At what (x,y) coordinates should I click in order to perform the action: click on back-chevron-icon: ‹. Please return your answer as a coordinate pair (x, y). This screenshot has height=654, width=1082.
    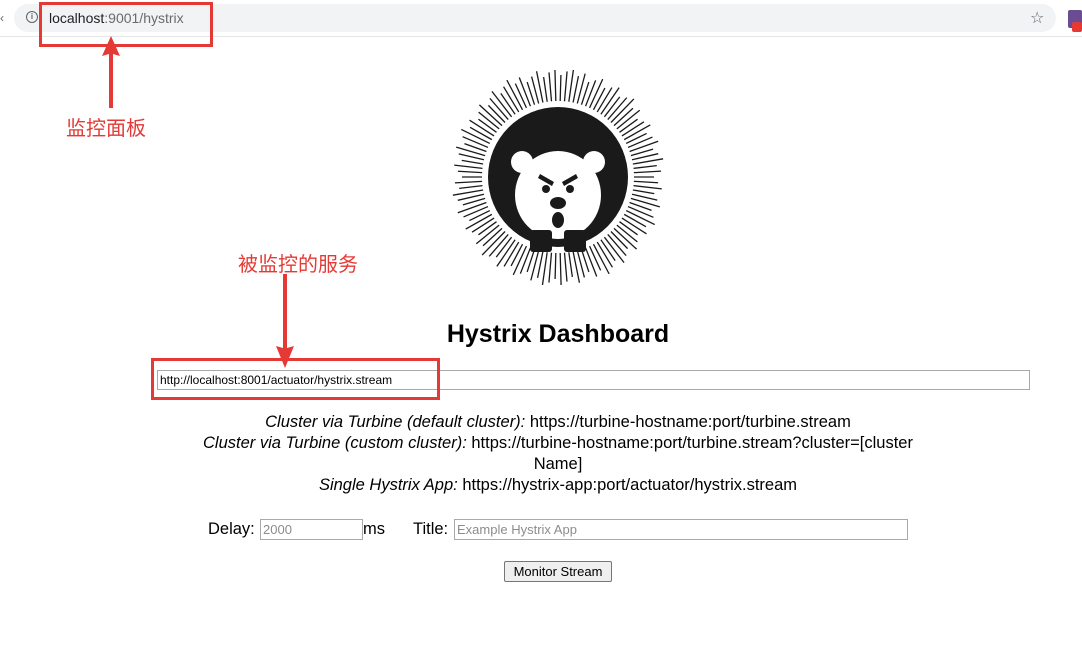
    Looking at the image, I should click on (2, 18).